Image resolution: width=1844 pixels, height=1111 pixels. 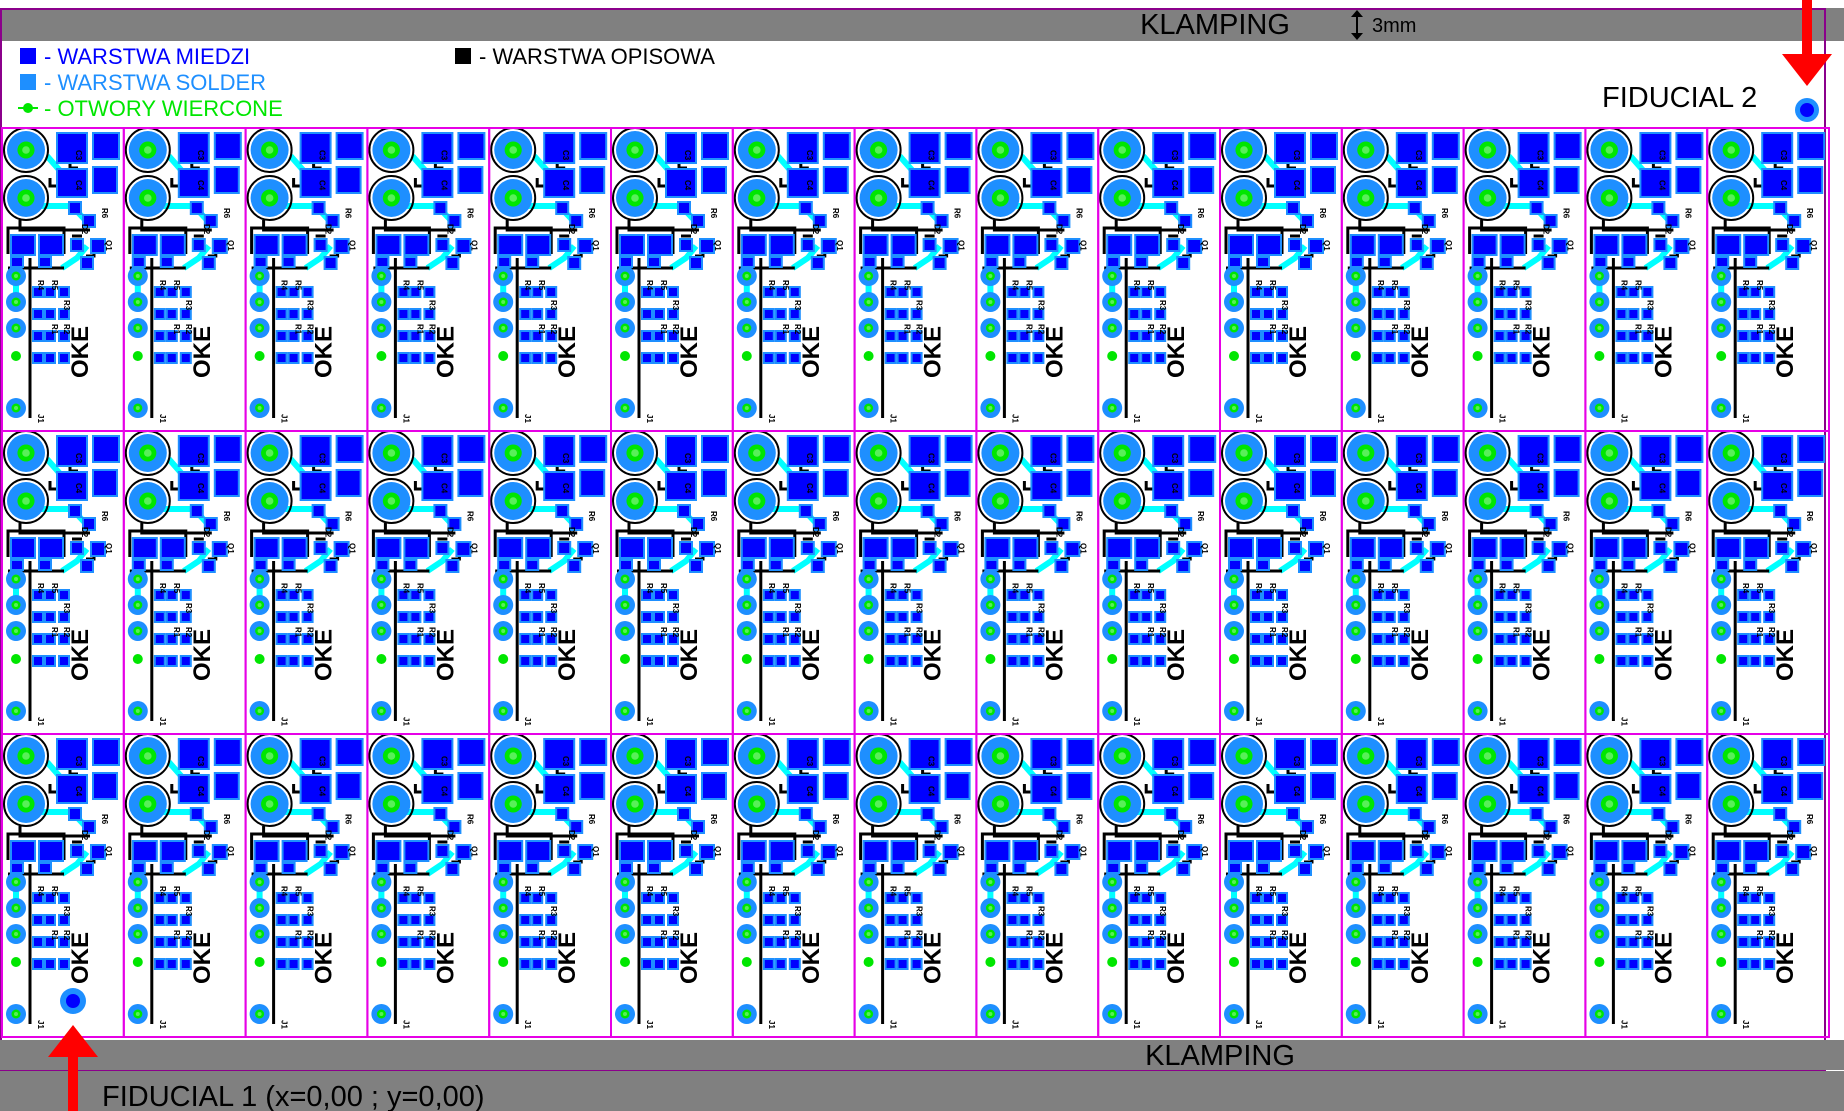 I want to click on ref-label: D2, so click(x=328, y=229).